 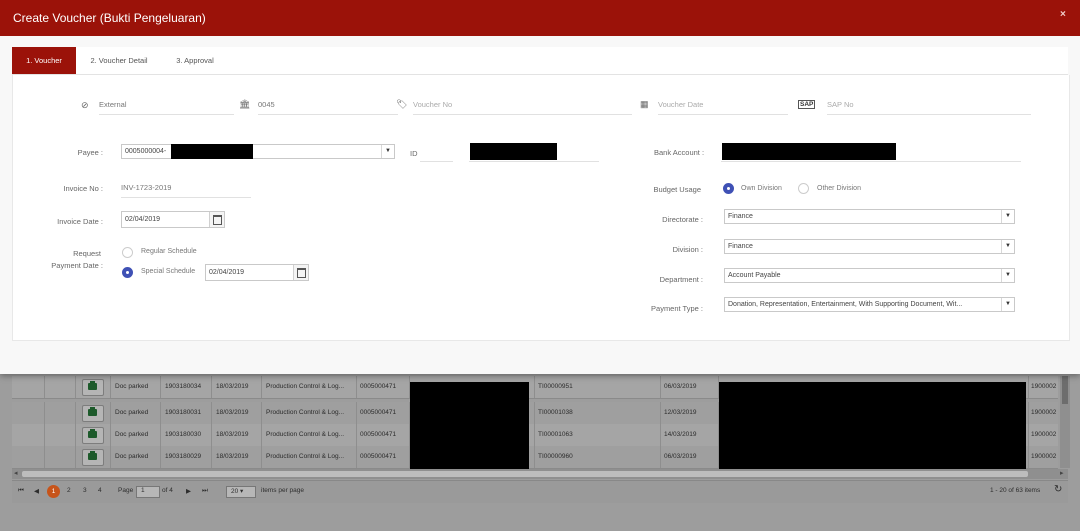 I want to click on budget-usage-label: Budget Usage, so click(x=677, y=189).